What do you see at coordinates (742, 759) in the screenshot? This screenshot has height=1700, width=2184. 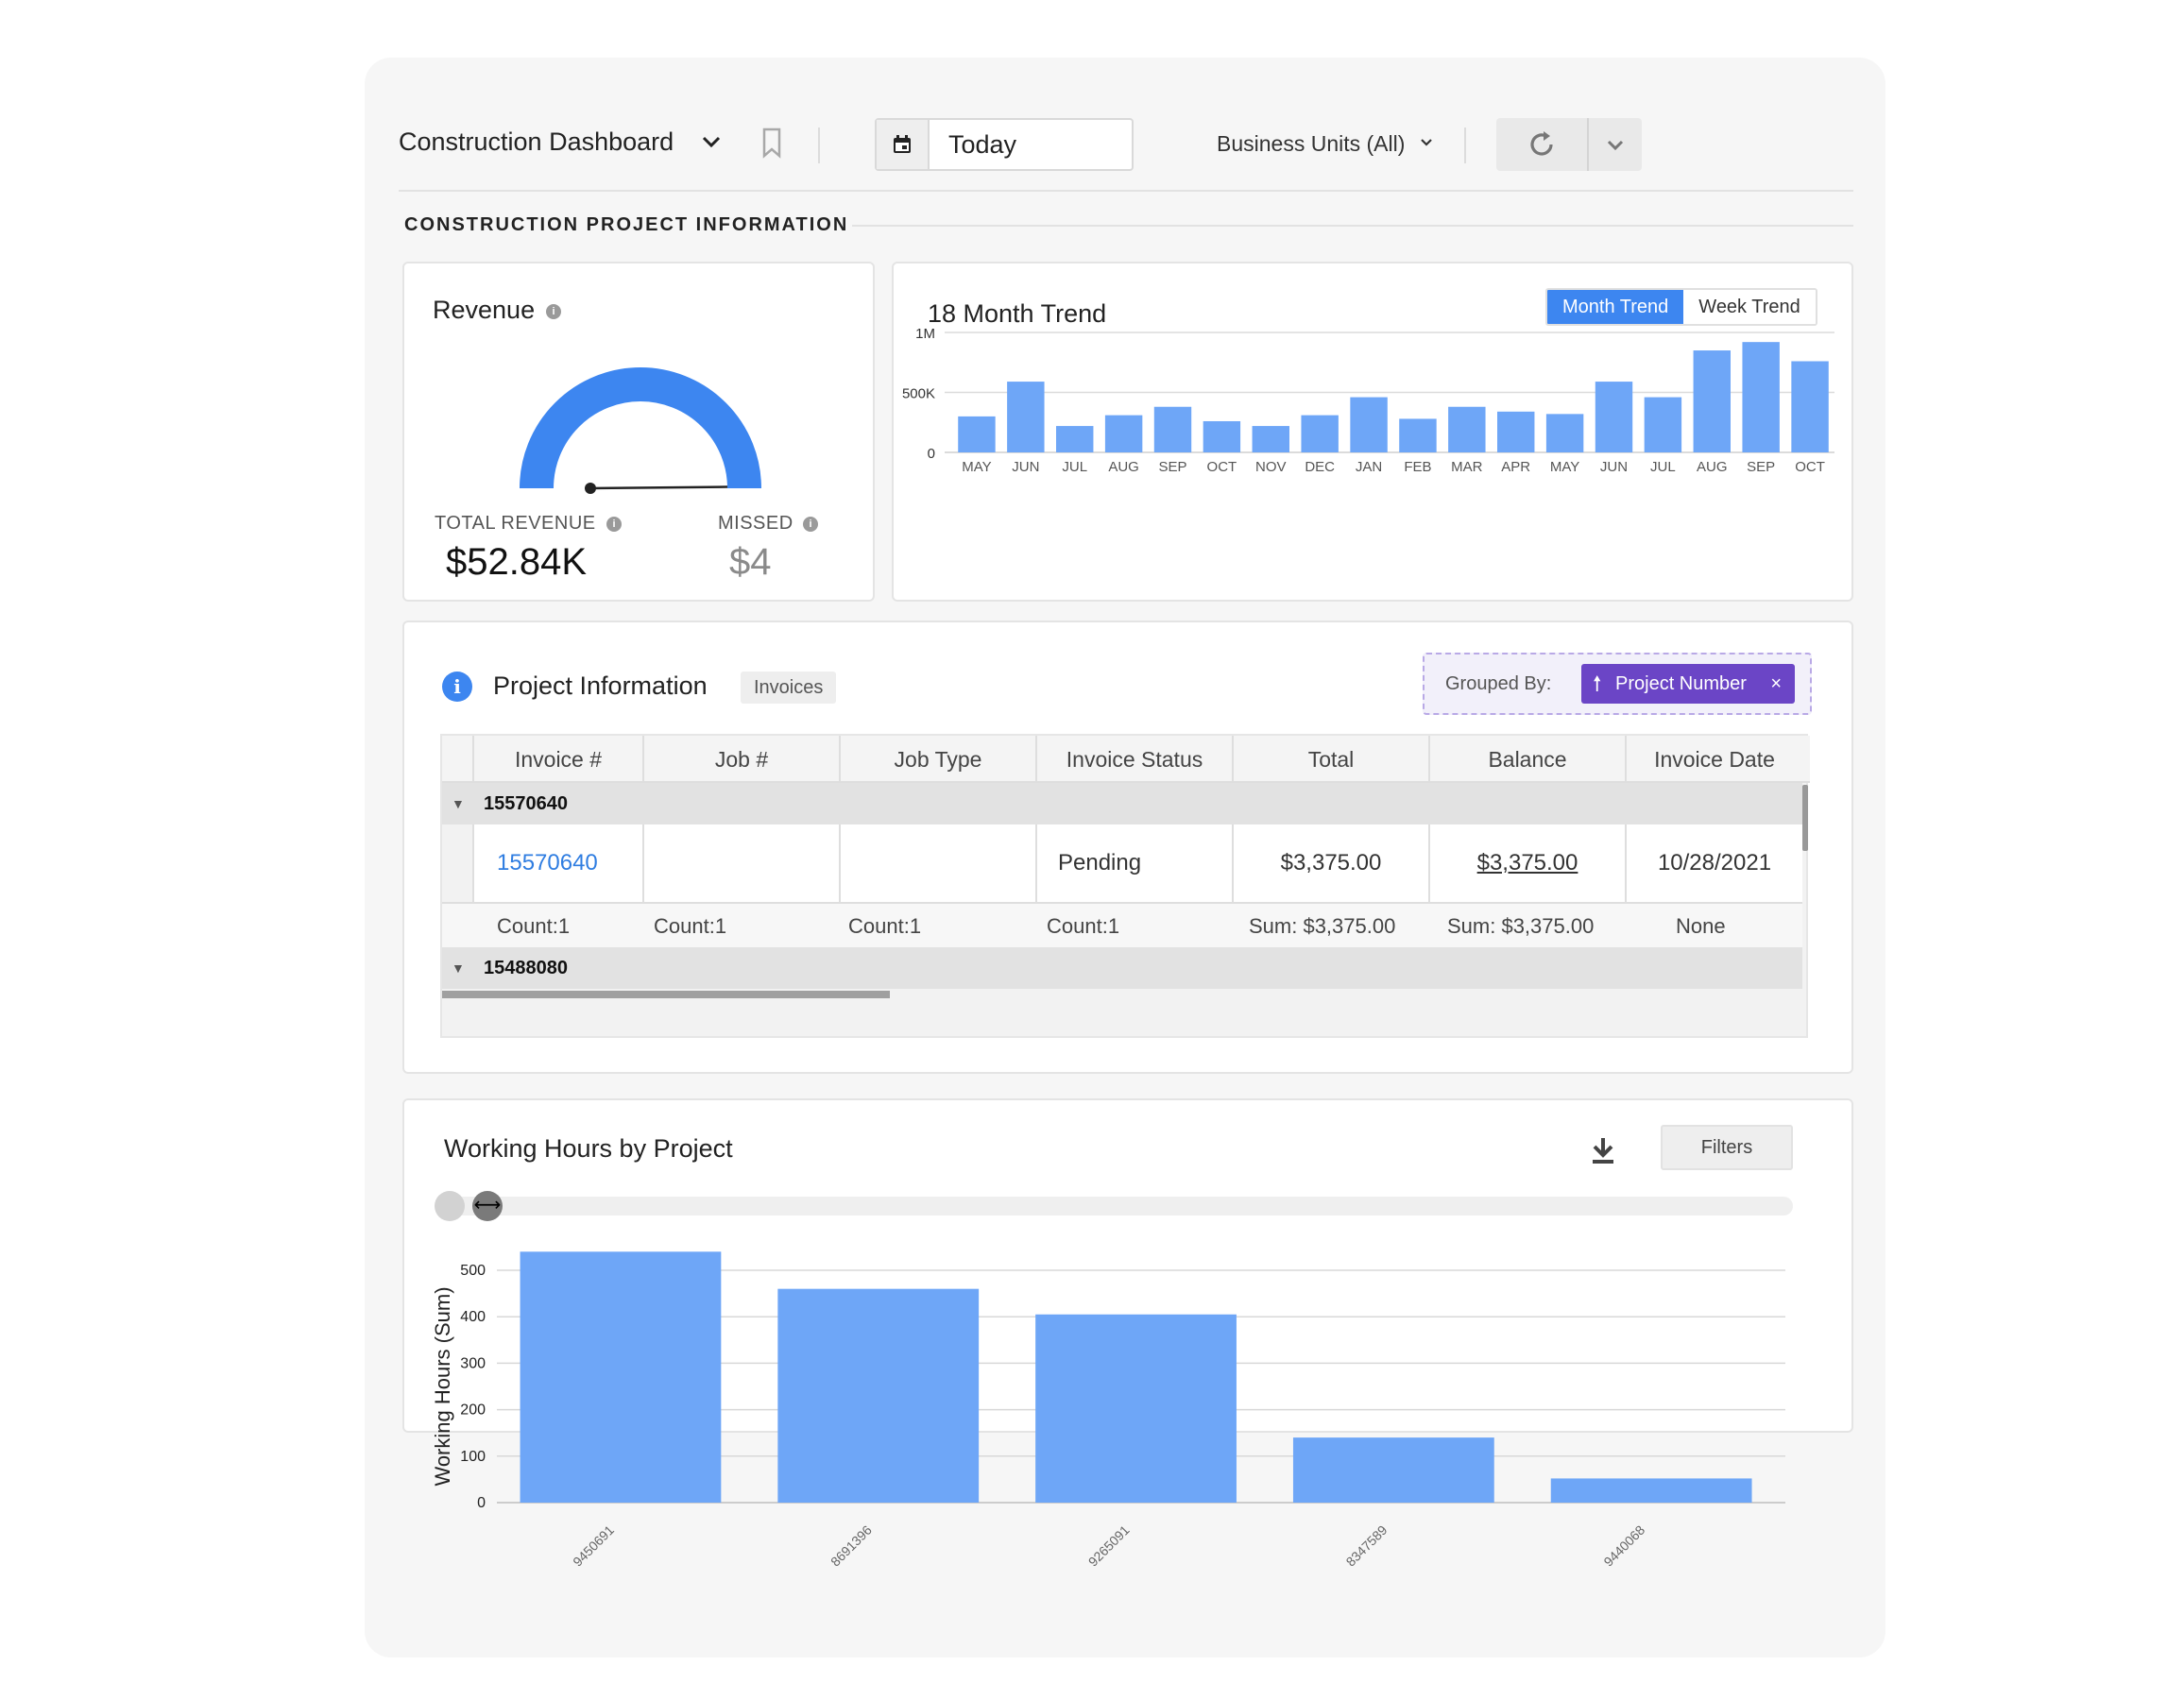 I see `column-header-job: Job #` at bounding box center [742, 759].